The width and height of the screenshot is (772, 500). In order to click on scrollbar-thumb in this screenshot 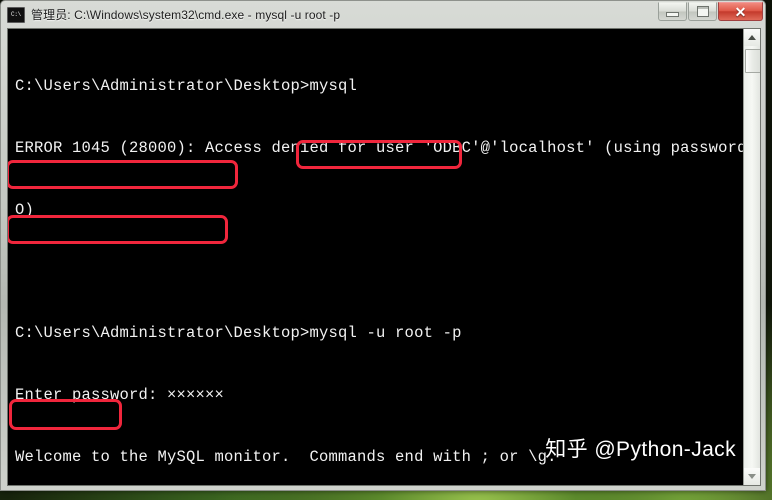, I will do `click(752, 61)`.